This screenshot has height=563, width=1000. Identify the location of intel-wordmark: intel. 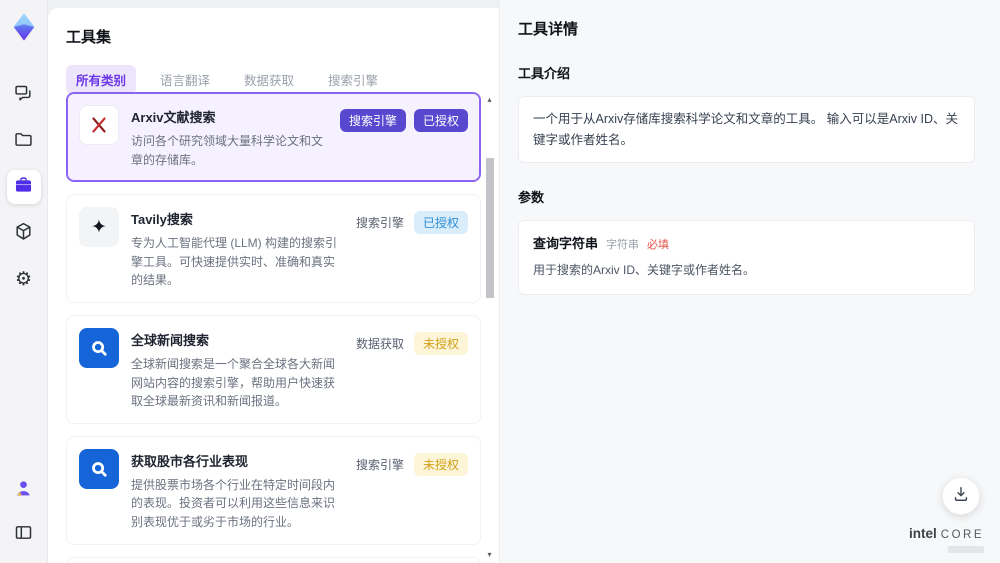
(923, 533).